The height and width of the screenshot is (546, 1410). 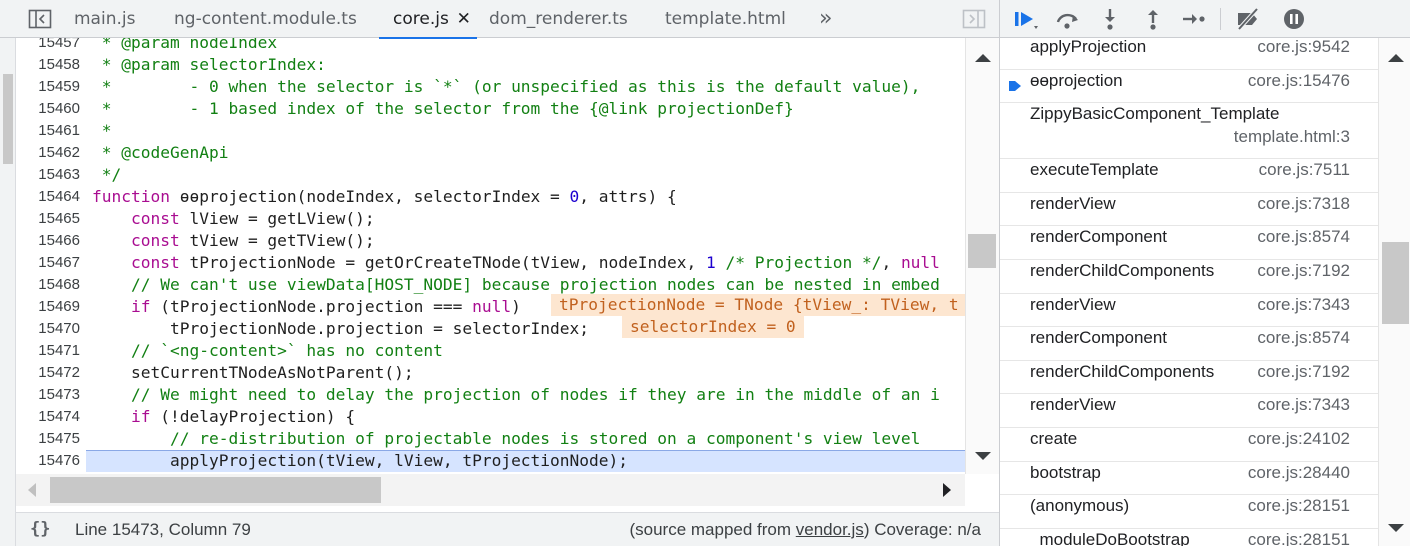 I want to click on call-frame: _moduleDoBootstrap core.js:28151, so click(x=1189, y=537).